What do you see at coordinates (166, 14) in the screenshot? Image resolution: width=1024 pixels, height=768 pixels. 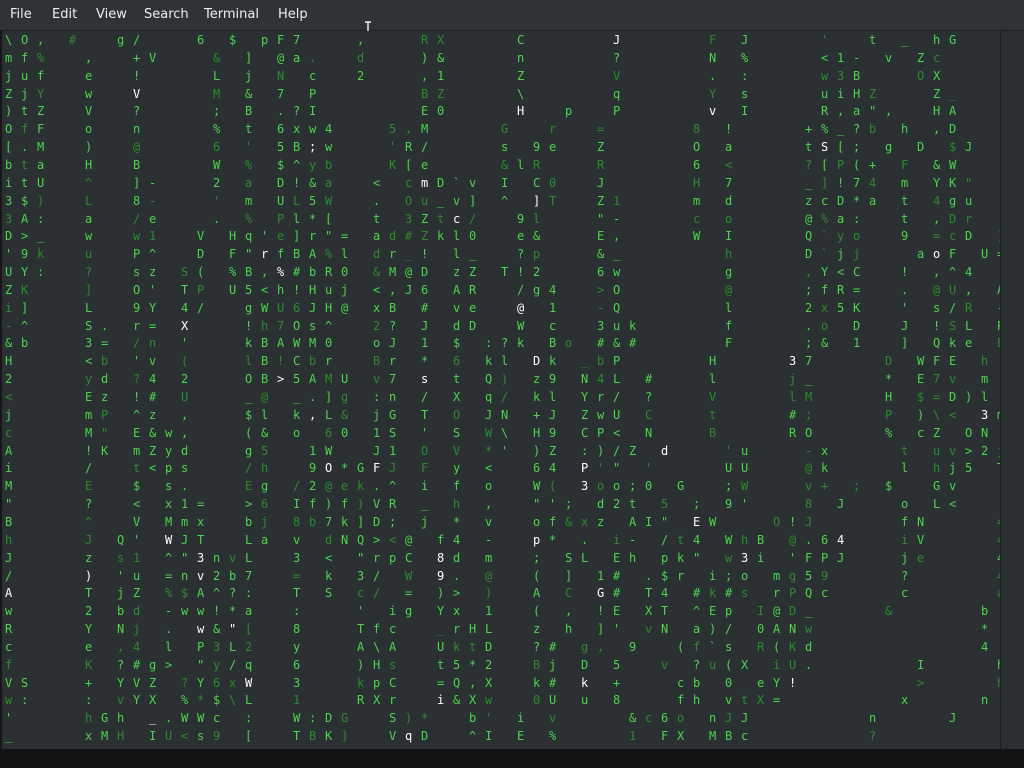 I see `menu-search: Search` at bounding box center [166, 14].